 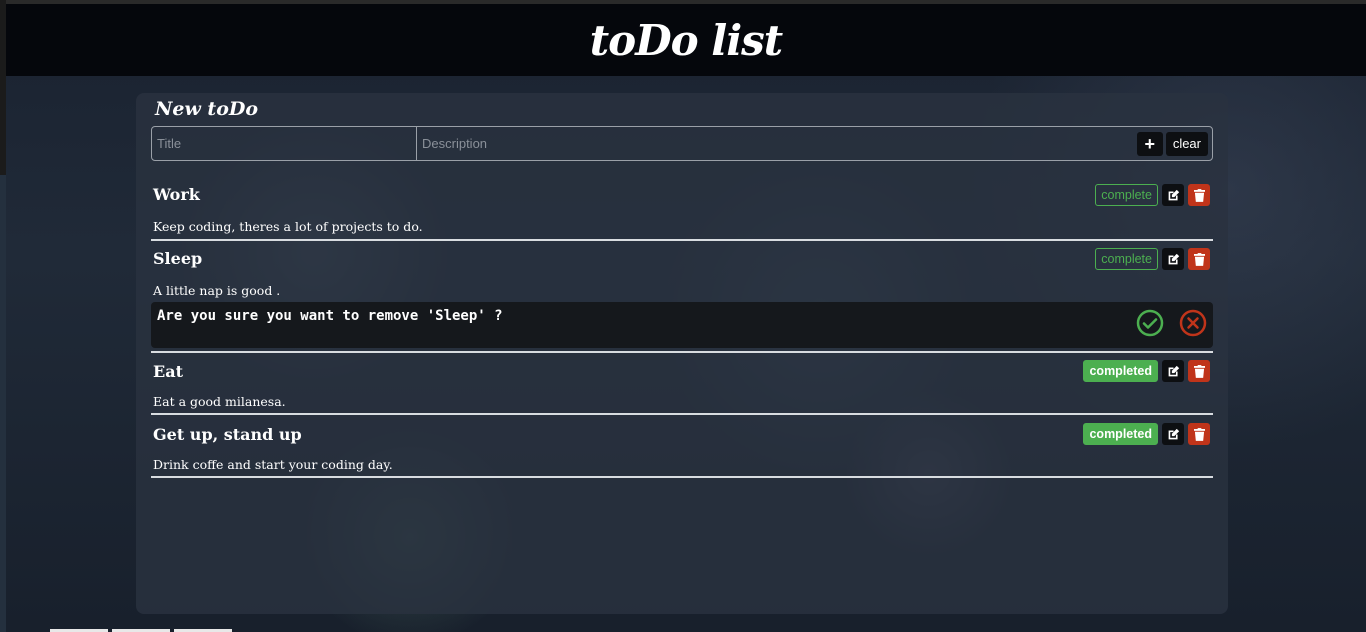 What do you see at coordinates (227, 434) in the screenshot?
I see `todo-title: Get up, stand up` at bounding box center [227, 434].